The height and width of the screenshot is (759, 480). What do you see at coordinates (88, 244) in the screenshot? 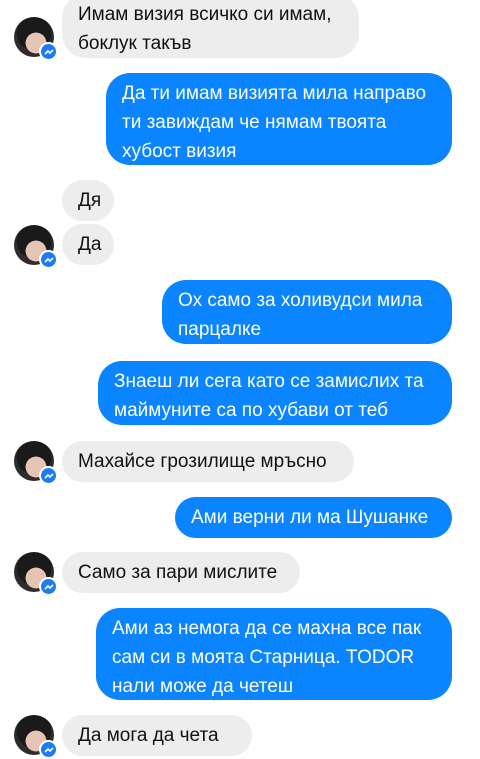
I see `message-bubble: Да` at bounding box center [88, 244].